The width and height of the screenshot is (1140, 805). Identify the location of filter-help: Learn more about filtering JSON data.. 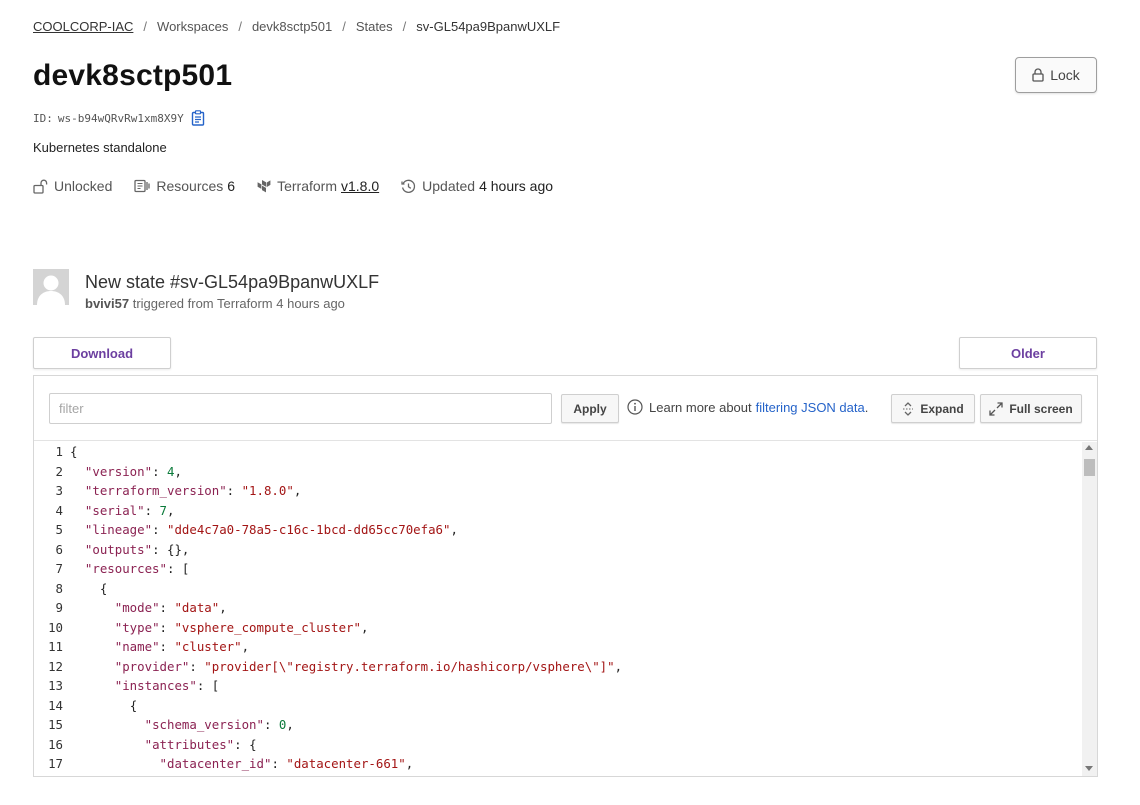
(747, 407).